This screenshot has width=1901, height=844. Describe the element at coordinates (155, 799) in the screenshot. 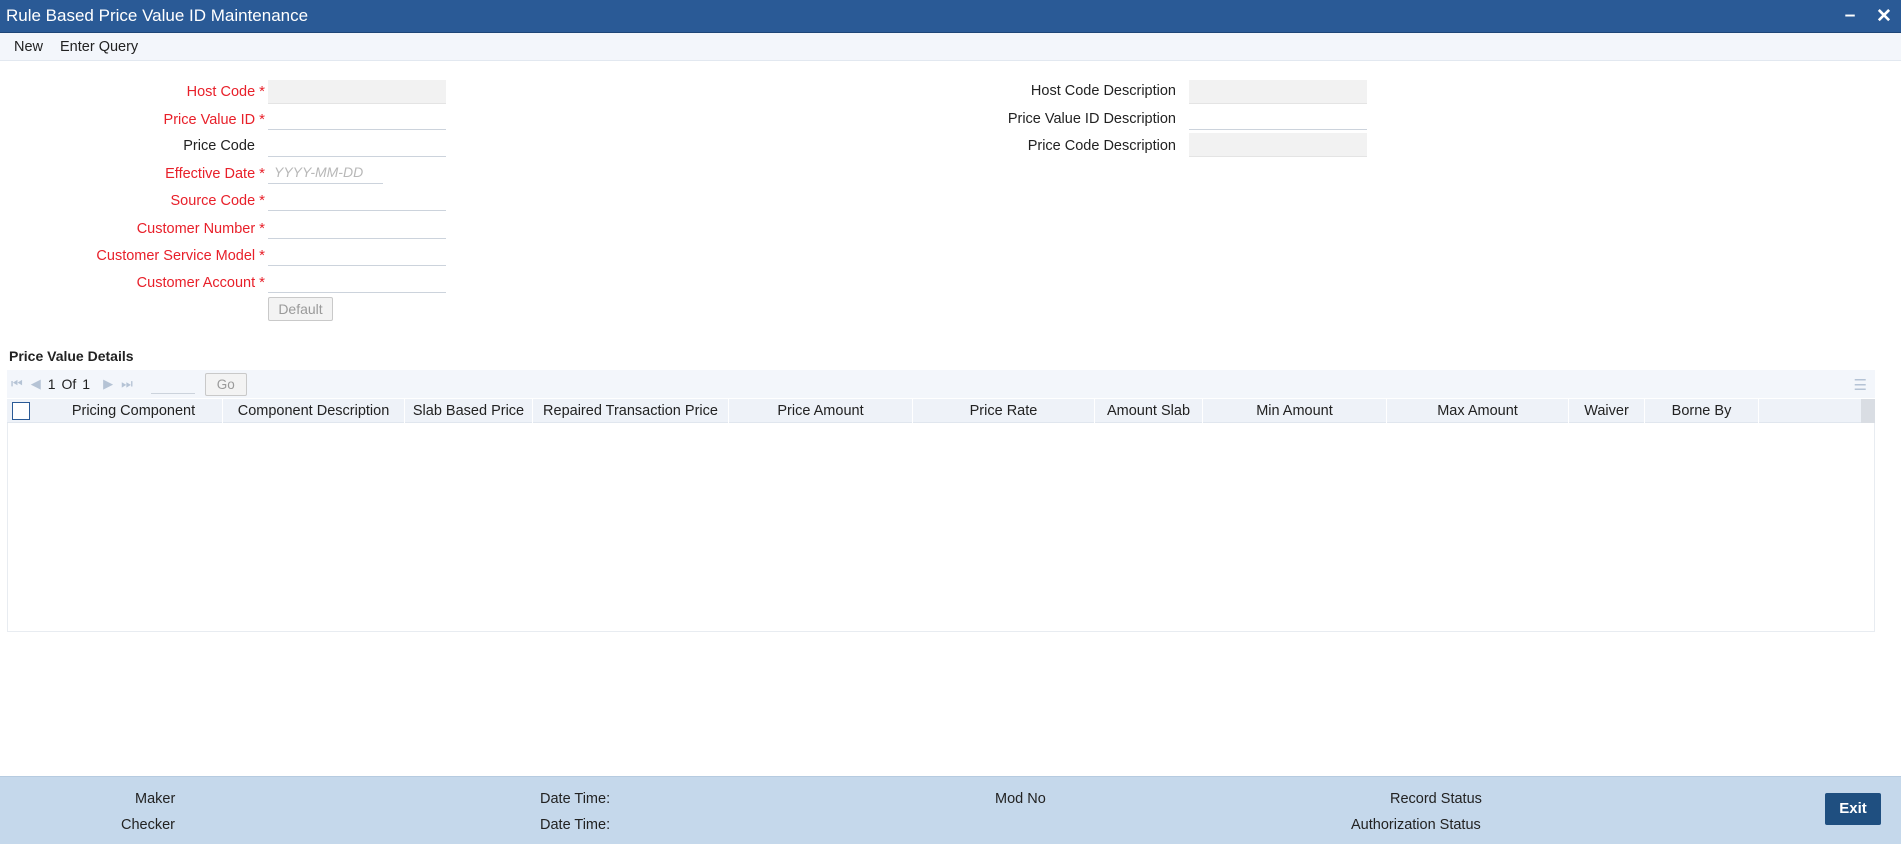

I see `maker-label: Maker` at that location.